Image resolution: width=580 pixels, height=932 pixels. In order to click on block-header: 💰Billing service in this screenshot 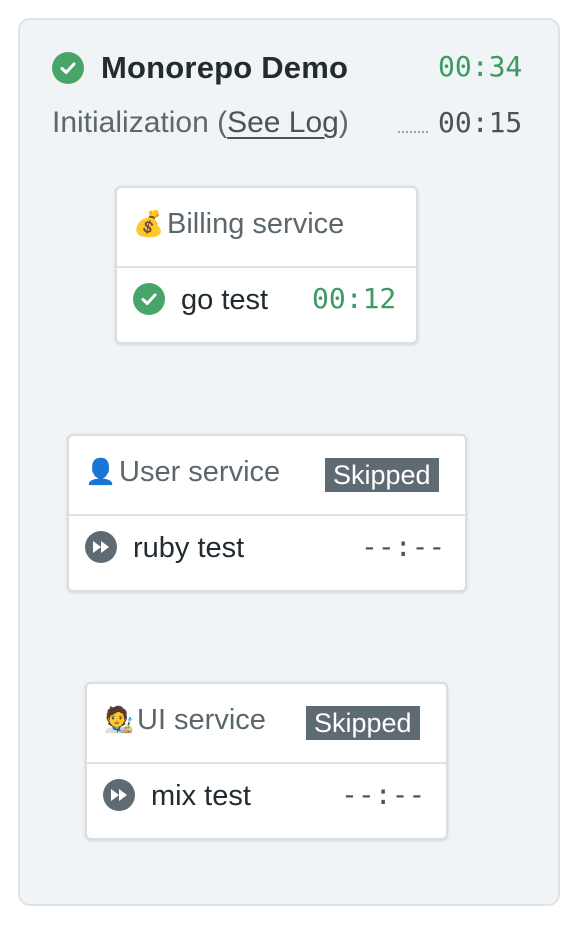, I will do `click(266, 228)`.